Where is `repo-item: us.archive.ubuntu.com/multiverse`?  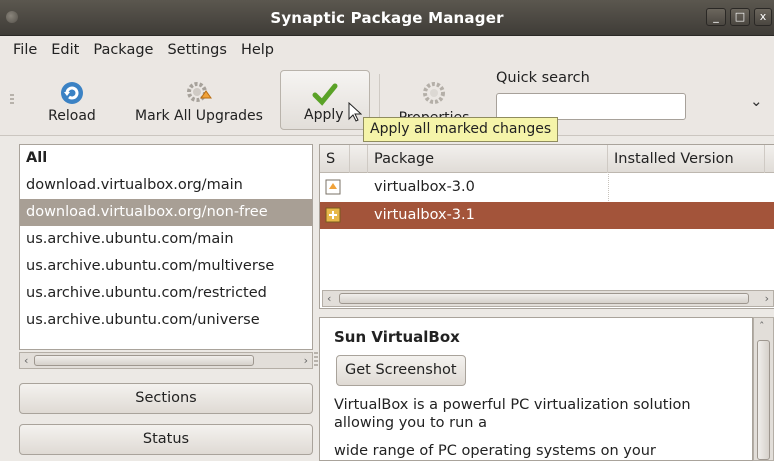
repo-item: us.archive.ubuntu.com/multiverse is located at coordinates (166, 266).